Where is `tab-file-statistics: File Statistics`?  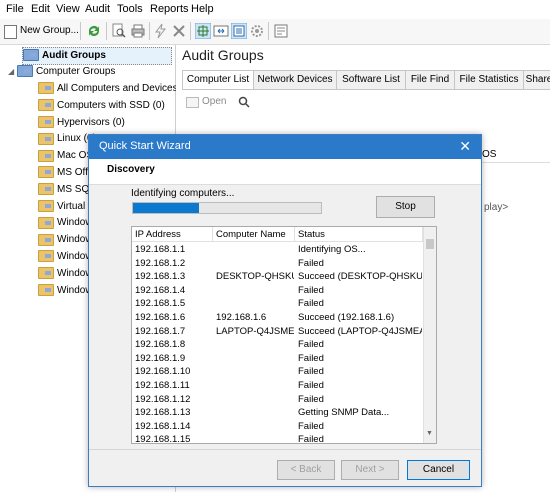 tab-file-statistics: File Statistics is located at coordinates (489, 79).